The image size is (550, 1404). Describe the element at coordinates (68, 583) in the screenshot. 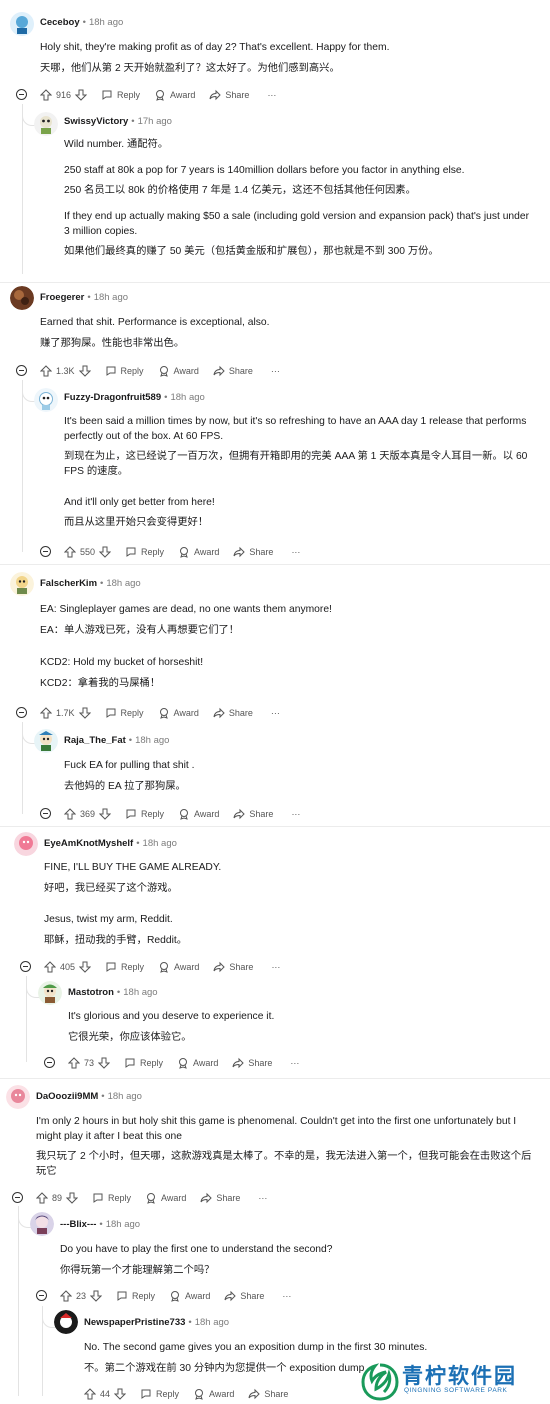

I see `username: FalscherKim` at that location.